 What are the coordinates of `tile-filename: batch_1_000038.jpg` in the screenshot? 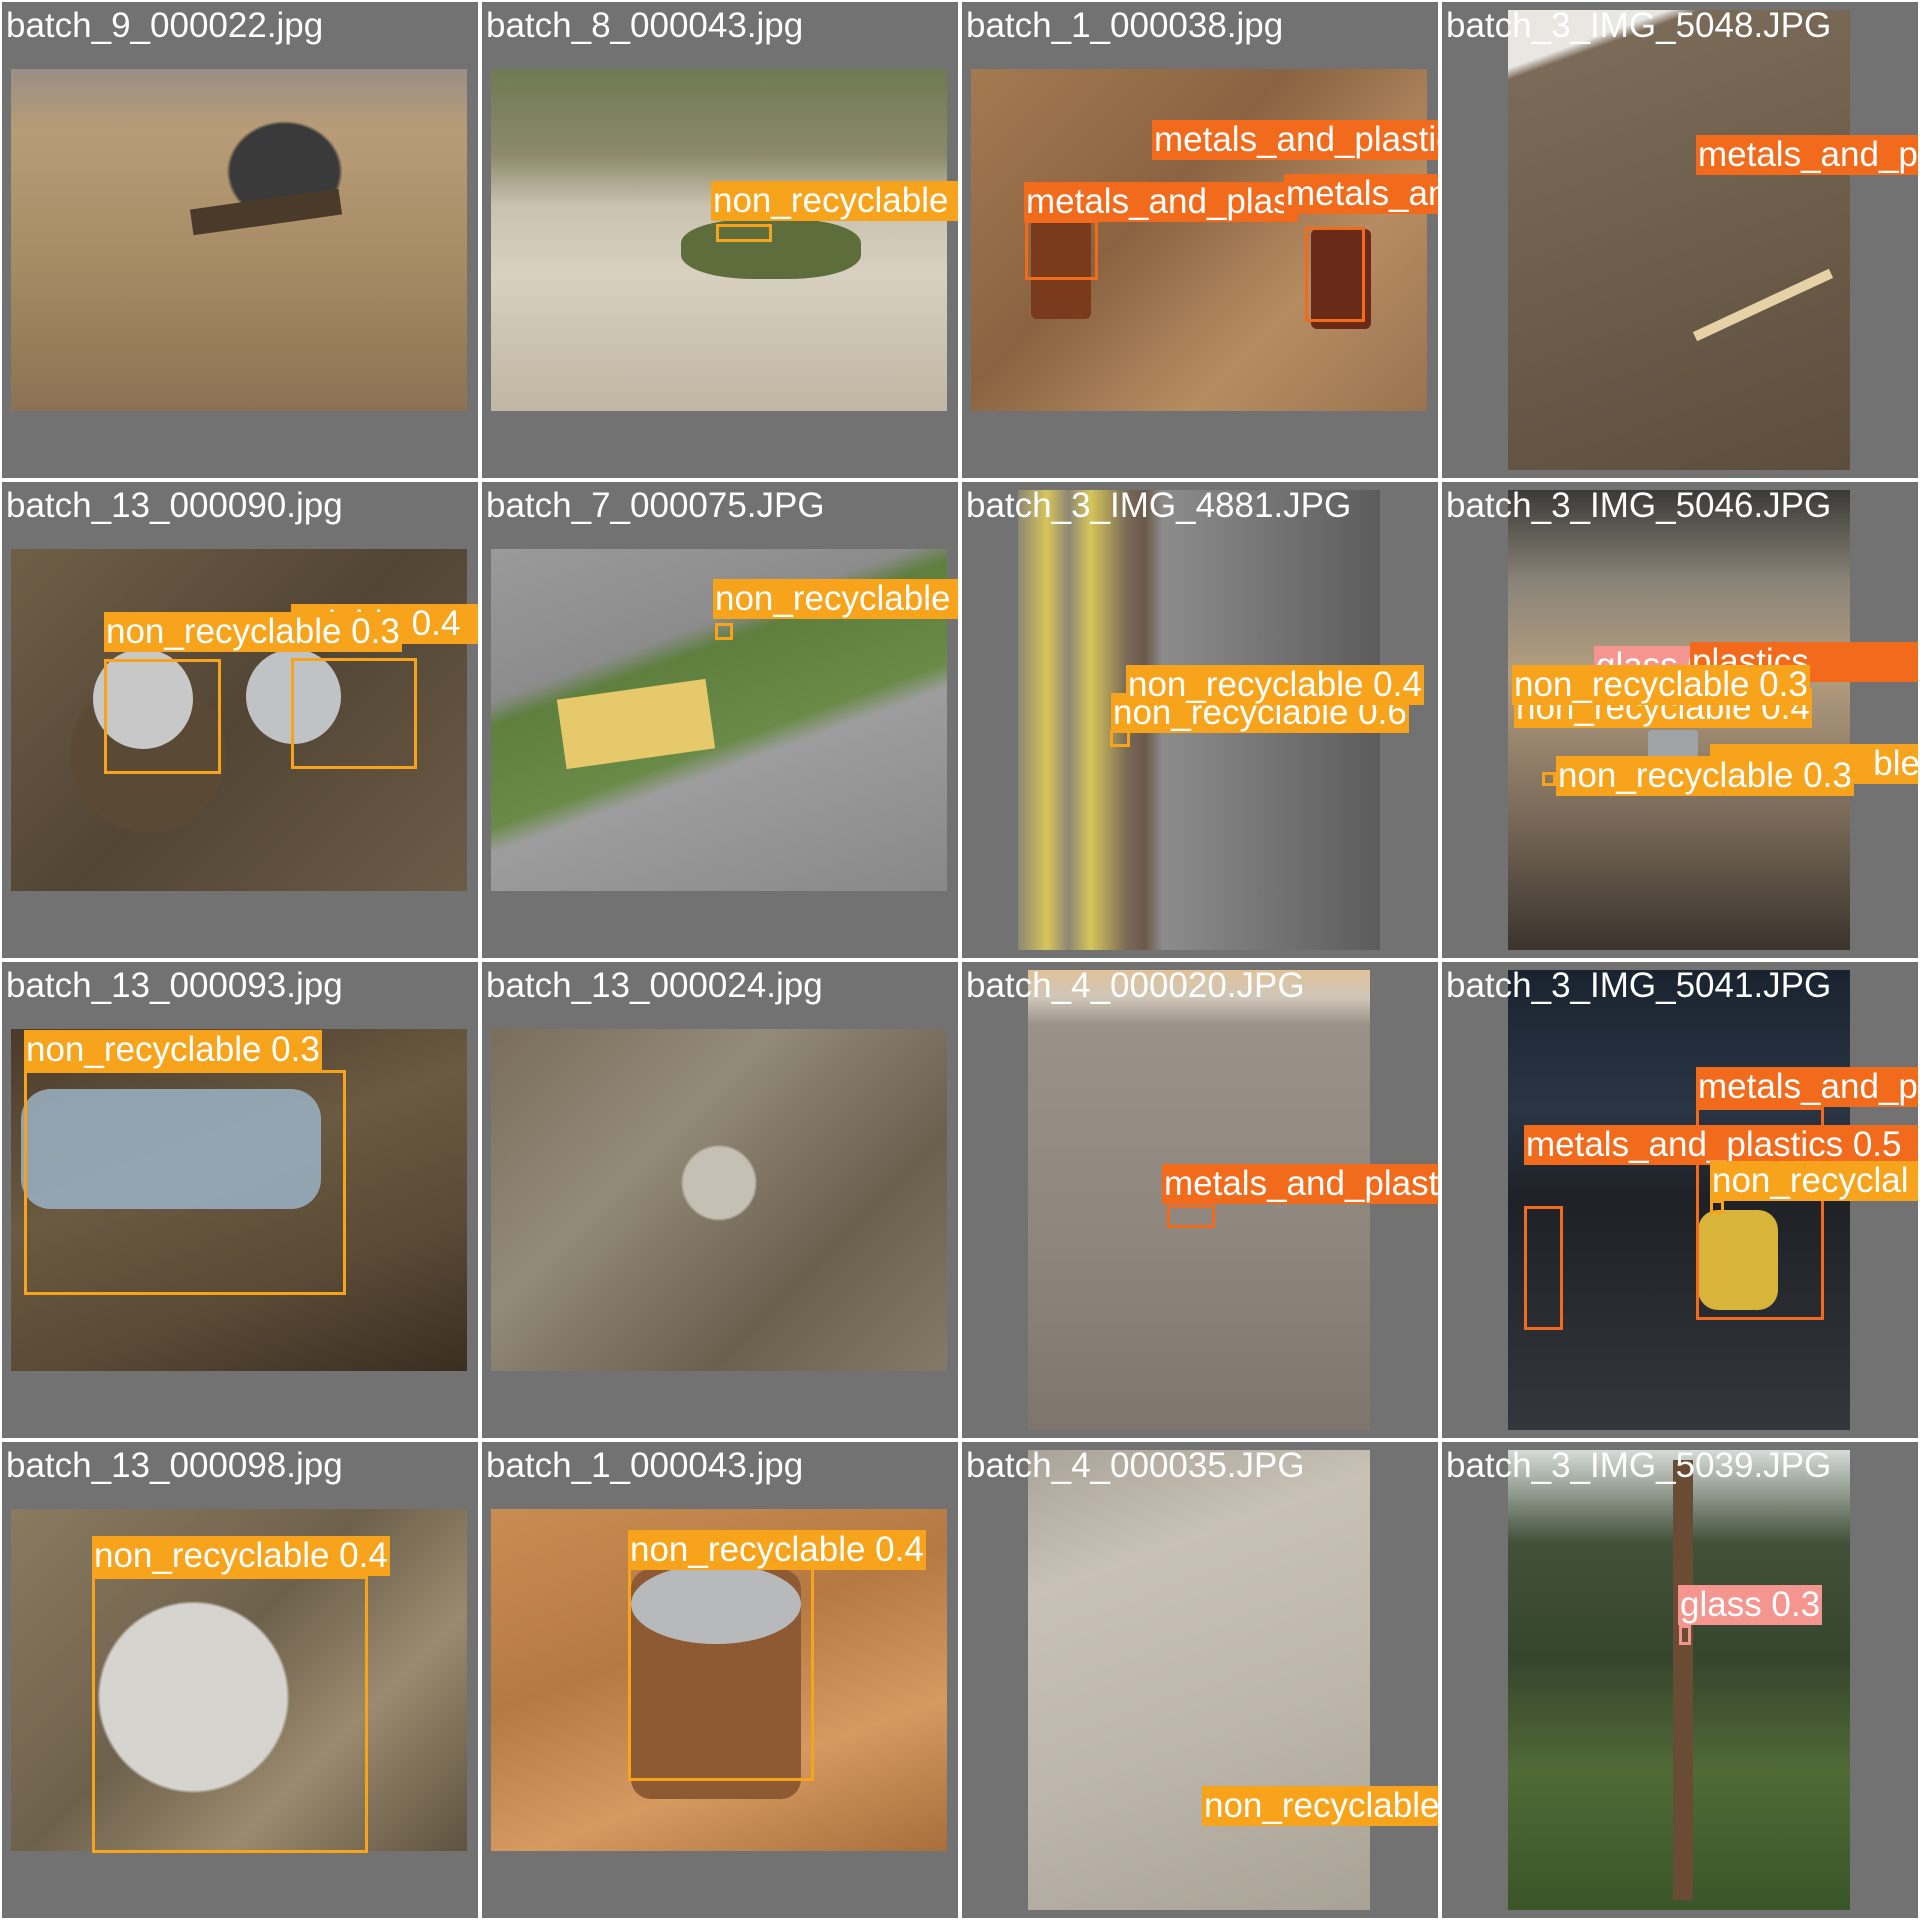 It's located at (1125, 25).